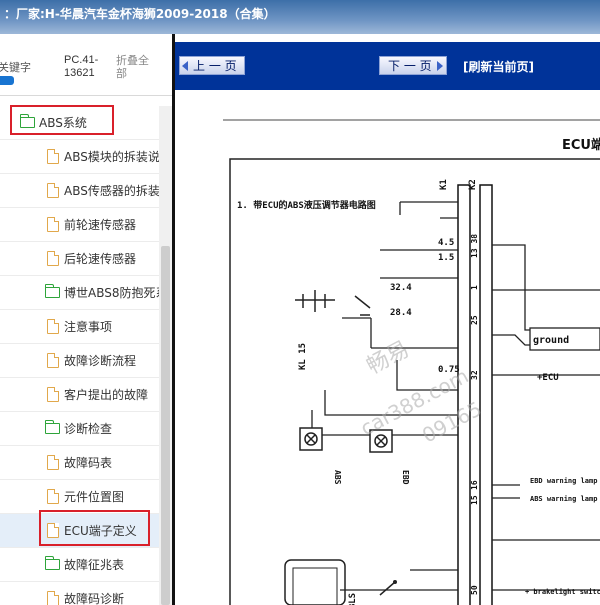  Describe the element at coordinates (112, 157) in the screenshot. I see `tree-item-label: ABS模块的拆装说明` at that location.